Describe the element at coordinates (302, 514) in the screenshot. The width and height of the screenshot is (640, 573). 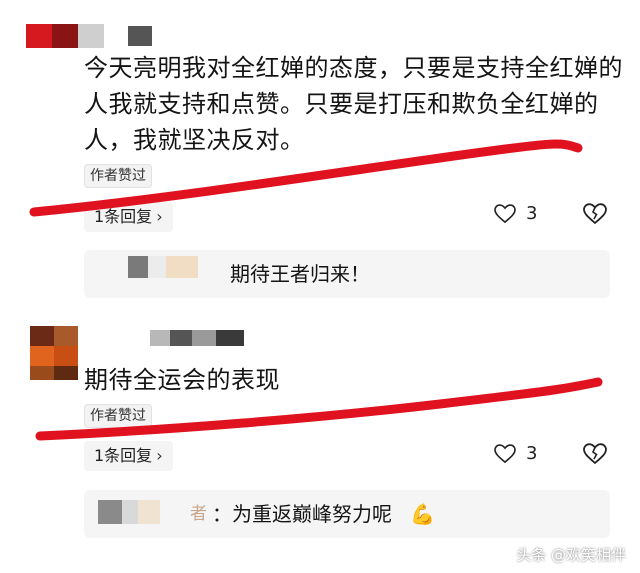
I see `reply-text: ：为重返巅峰努力呢` at that location.